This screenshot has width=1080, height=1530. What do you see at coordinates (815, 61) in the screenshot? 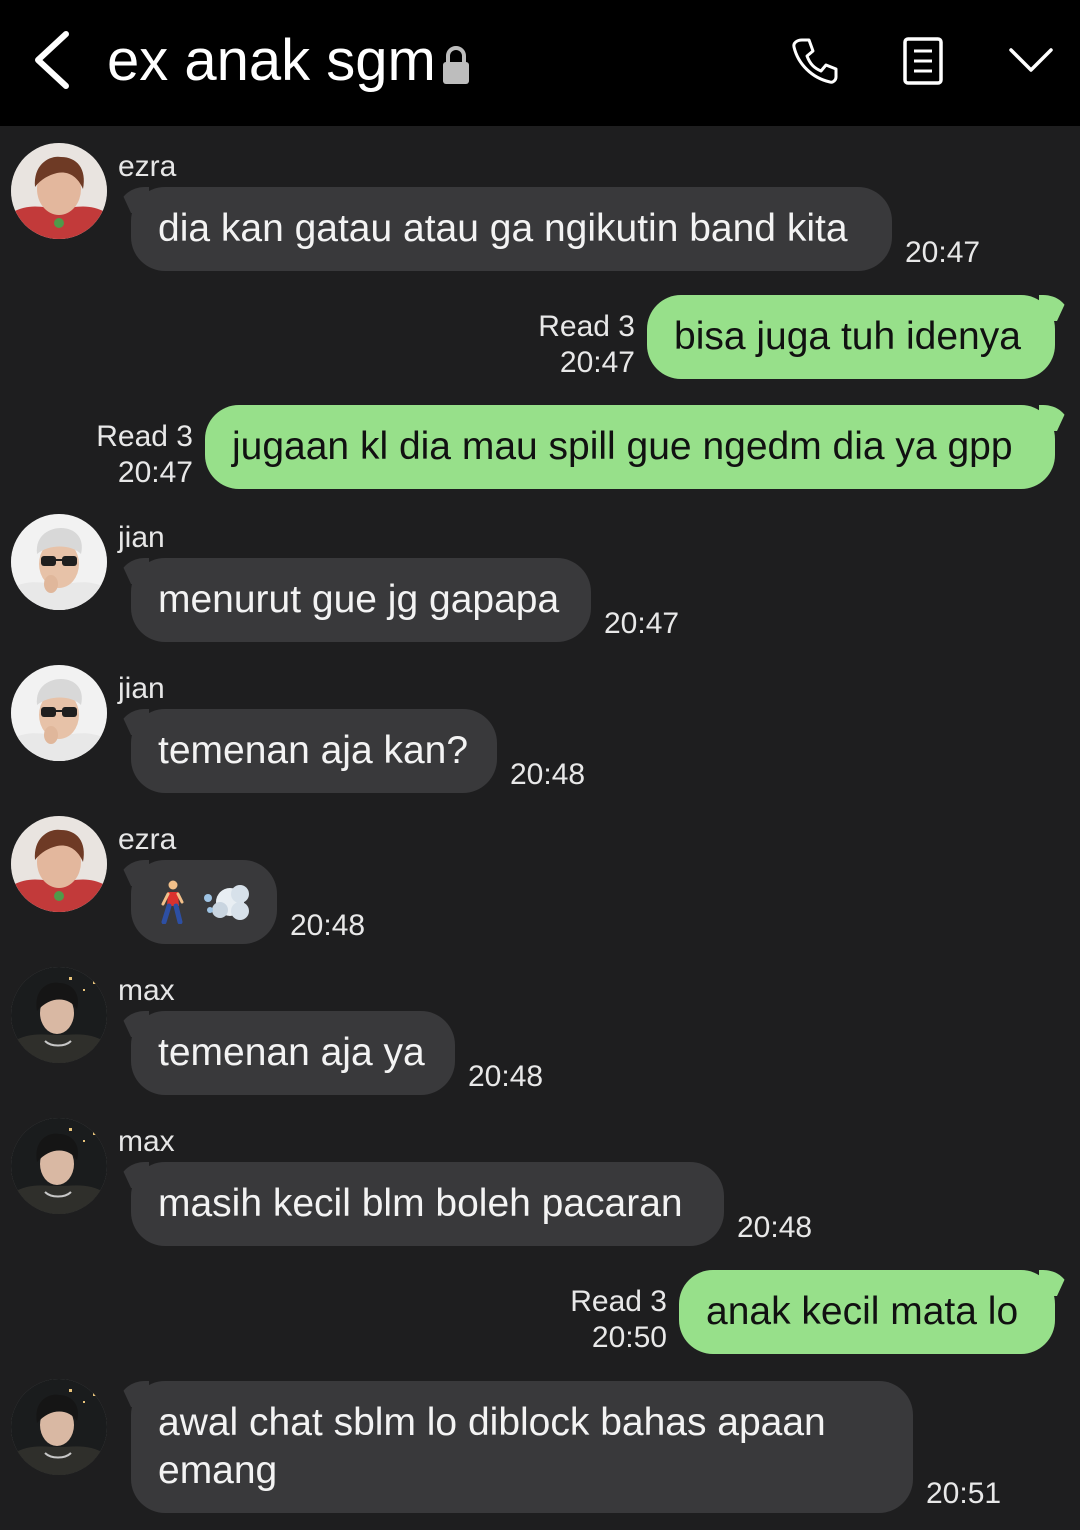
I see `phone-icon` at bounding box center [815, 61].